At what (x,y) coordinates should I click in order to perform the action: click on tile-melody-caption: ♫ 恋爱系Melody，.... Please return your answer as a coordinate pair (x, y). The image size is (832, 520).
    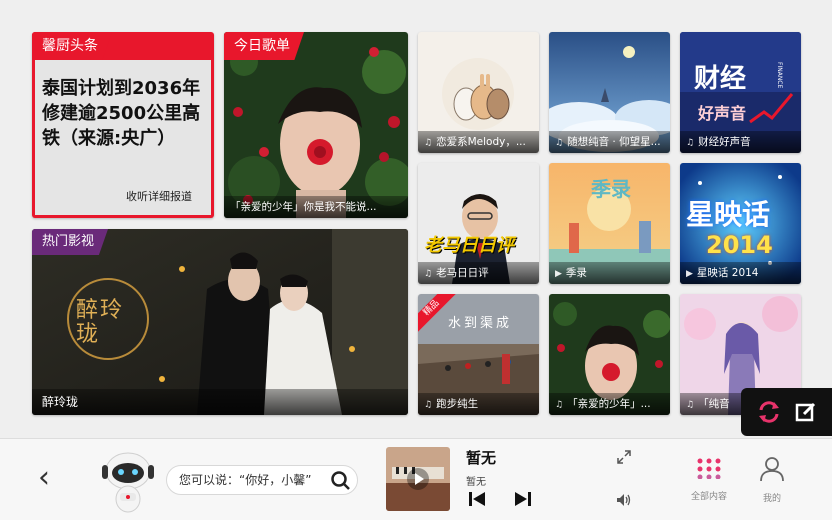
    Looking at the image, I should click on (478, 142).